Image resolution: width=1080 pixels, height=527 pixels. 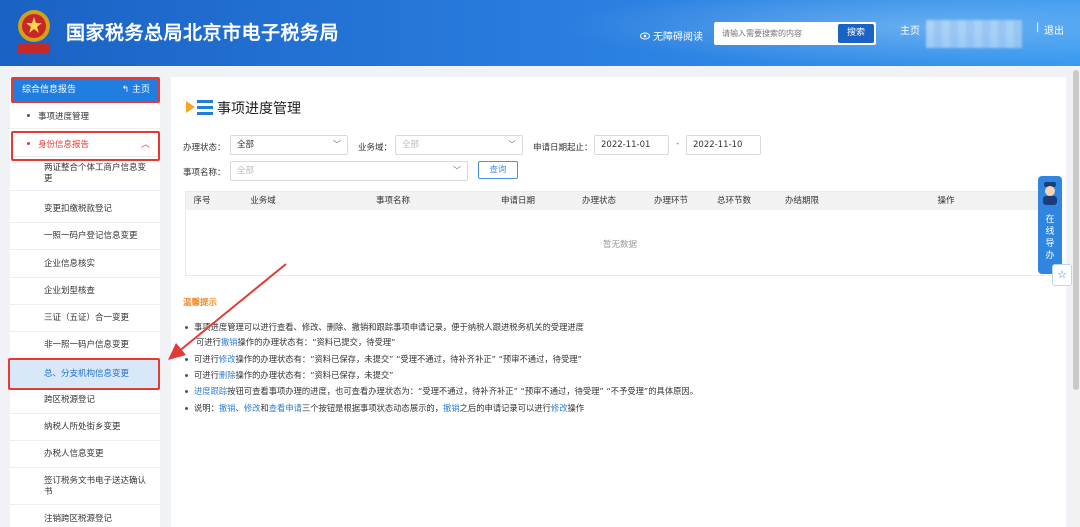 What do you see at coordinates (49, 90) in the screenshot?
I see `sidebar-header-label: 综合信息报告` at bounding box center [49, 90].